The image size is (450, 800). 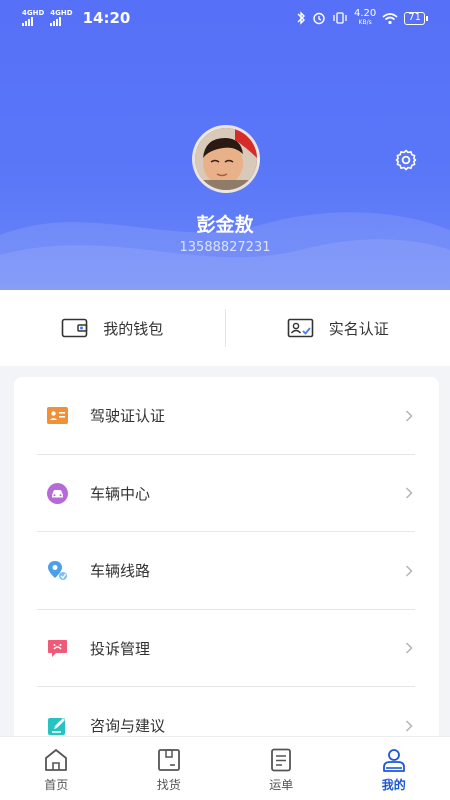 I want to click on driver-license-icon, so click(x=57, y=416).